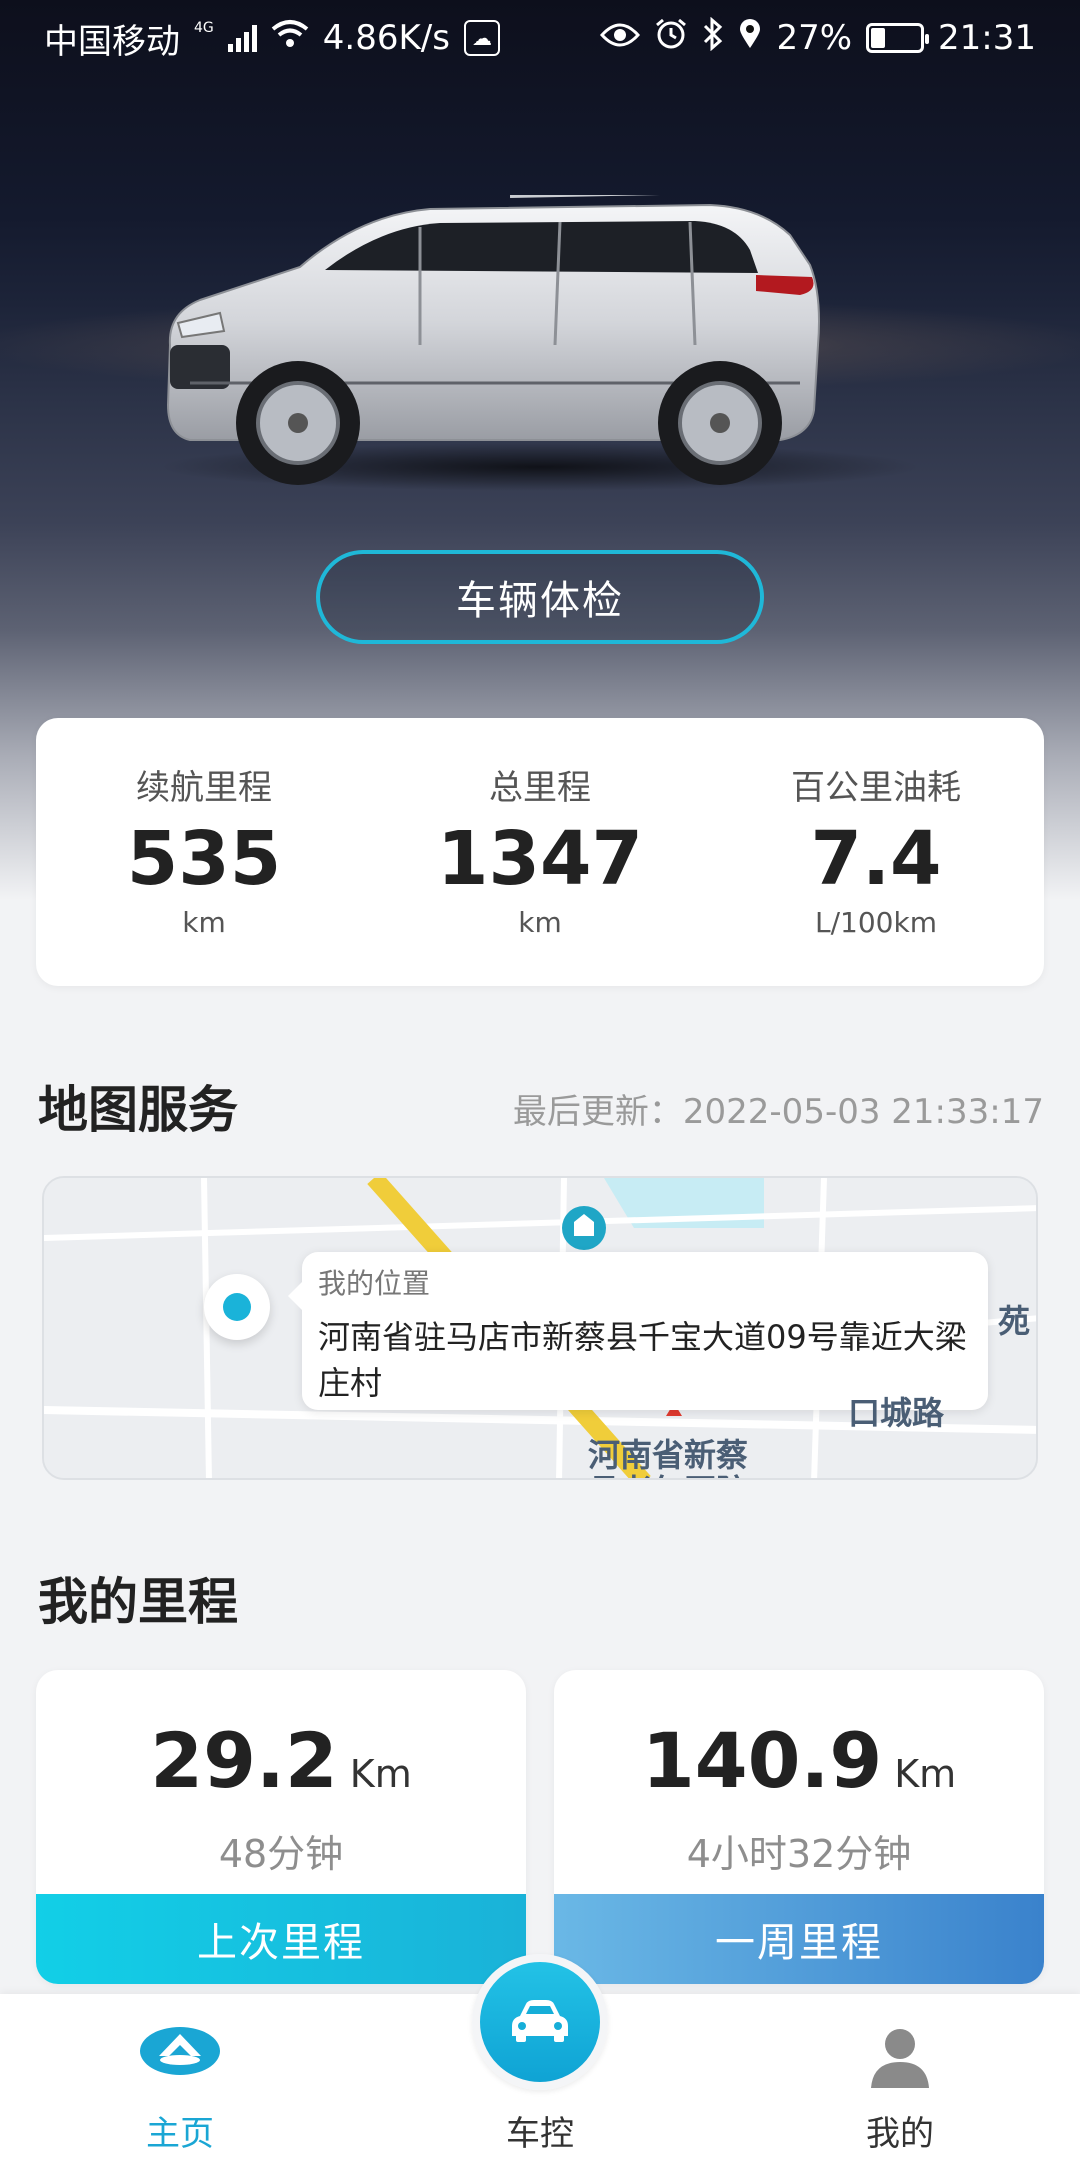 The image size is (1080, 2160). I want to click on nav-control-label: 车控, so click(540, 2134).